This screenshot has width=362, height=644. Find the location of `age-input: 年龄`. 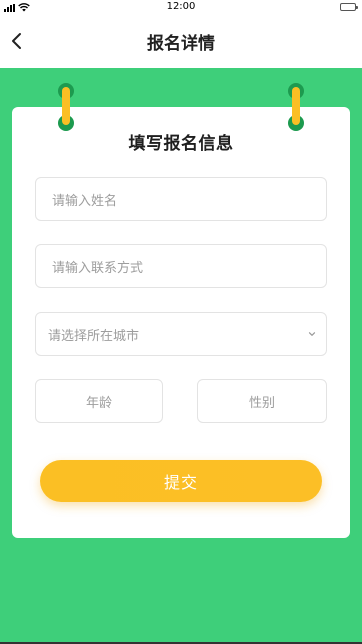

age-input: 年龄 is located at coordinates (99, 401).